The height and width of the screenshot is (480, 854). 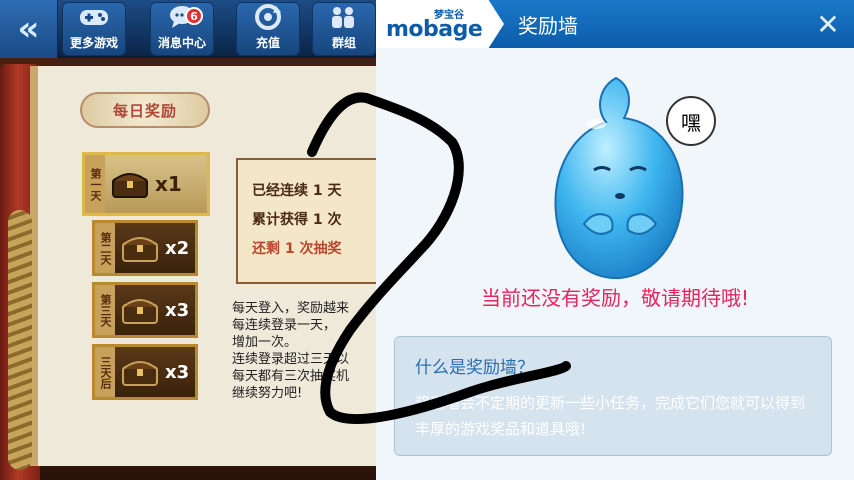 I want to click on wall-header: 梦宝谷 mobage 奖励墙 ✕, so click(x=615, y=24).